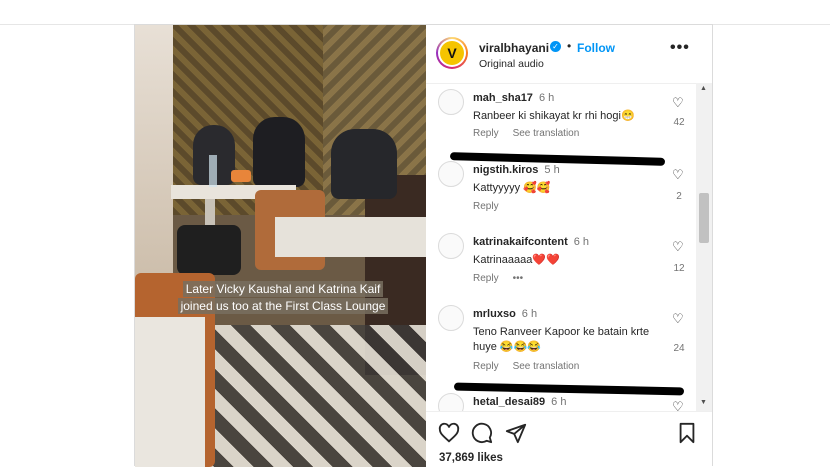 The height and width of the screenshot is (468, 830). I want to click on comment-like-count: 42, so click(679, 122).